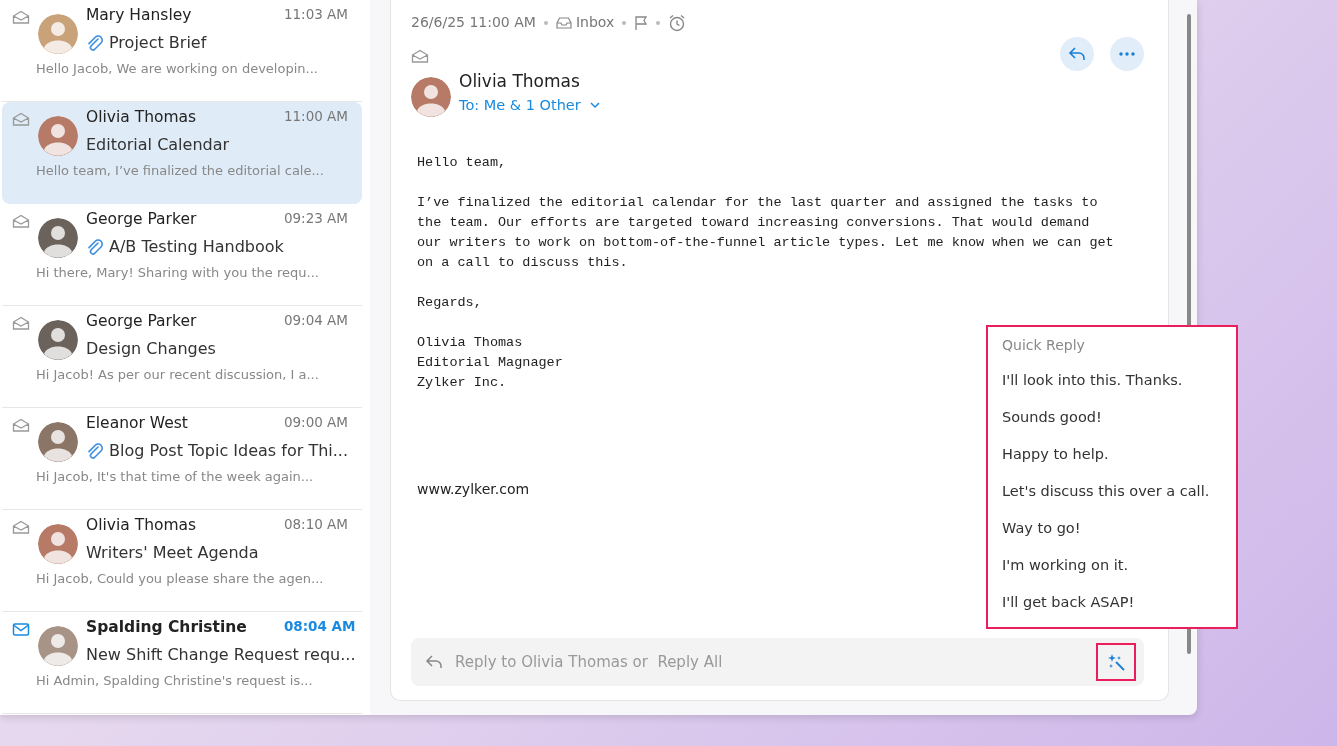 The image size is (1337, 746). I want to click on inbox-icon, so click(563, 22).